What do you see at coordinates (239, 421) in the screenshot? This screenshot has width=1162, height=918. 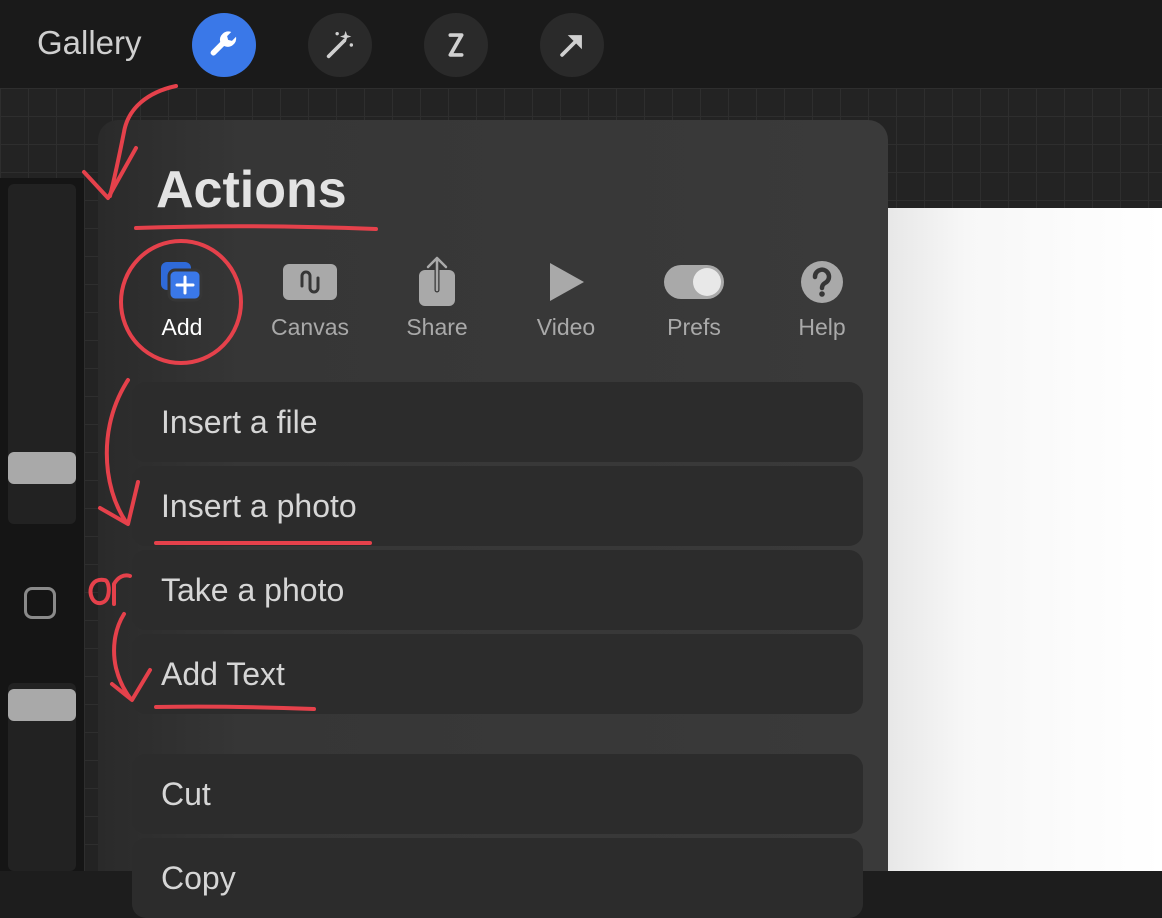 I see `menu-item-label: Insert a file` at bounding box center [239, 421].